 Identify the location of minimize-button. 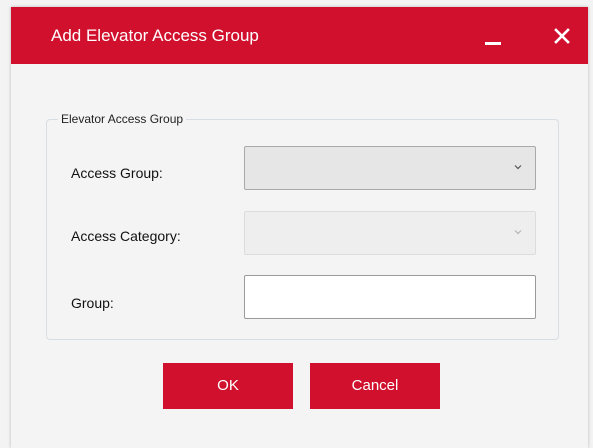
(493, 36).